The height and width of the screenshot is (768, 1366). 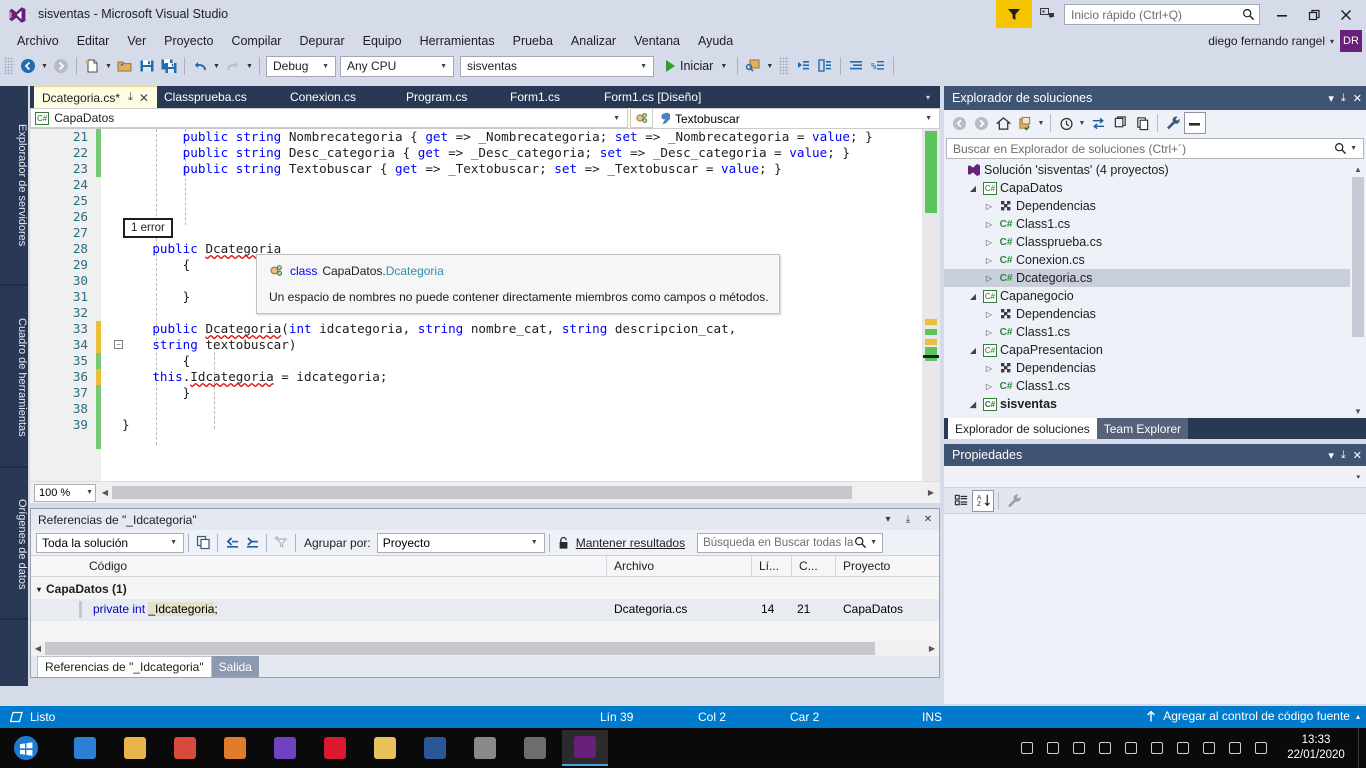 I want to click on platform-combo: Any CPU ▼, so click(x=397, y=66).